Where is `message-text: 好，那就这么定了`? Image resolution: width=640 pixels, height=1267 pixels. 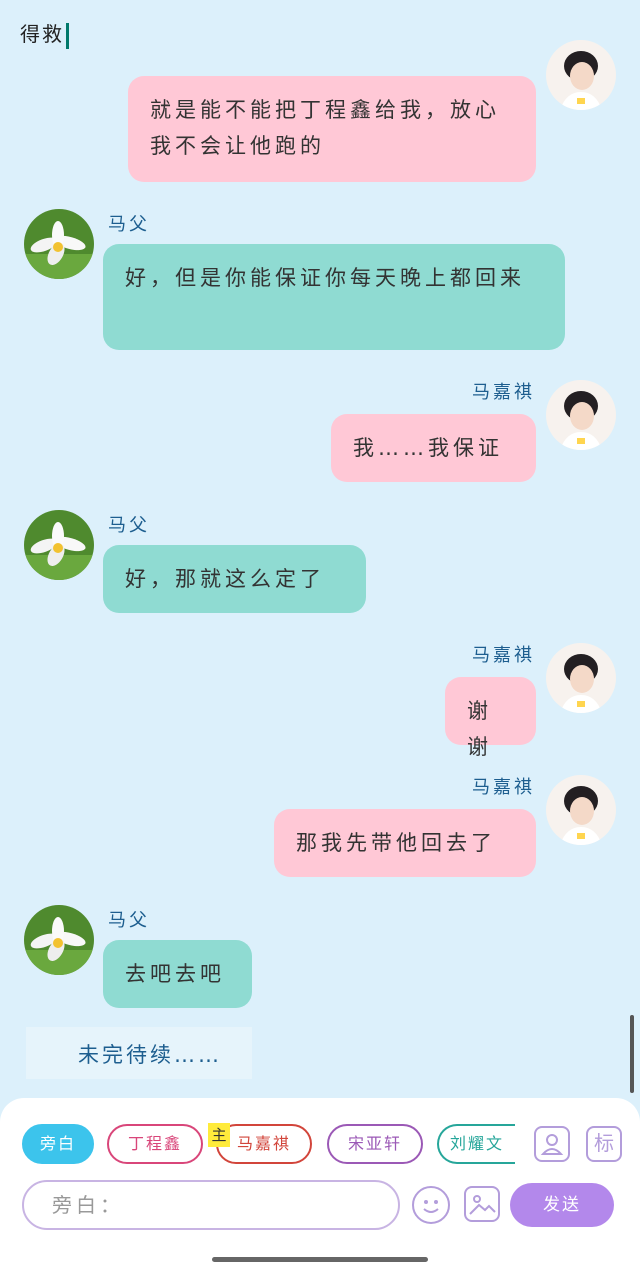 message-text: 好，那就这么定了 is located at coordinates (225, 579).